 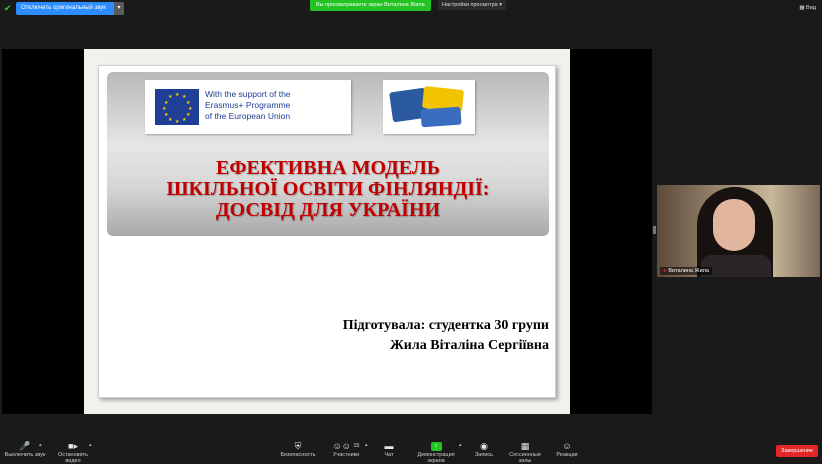 I want to click on view-button: ▦ Вид, so click(x=807, y=8).